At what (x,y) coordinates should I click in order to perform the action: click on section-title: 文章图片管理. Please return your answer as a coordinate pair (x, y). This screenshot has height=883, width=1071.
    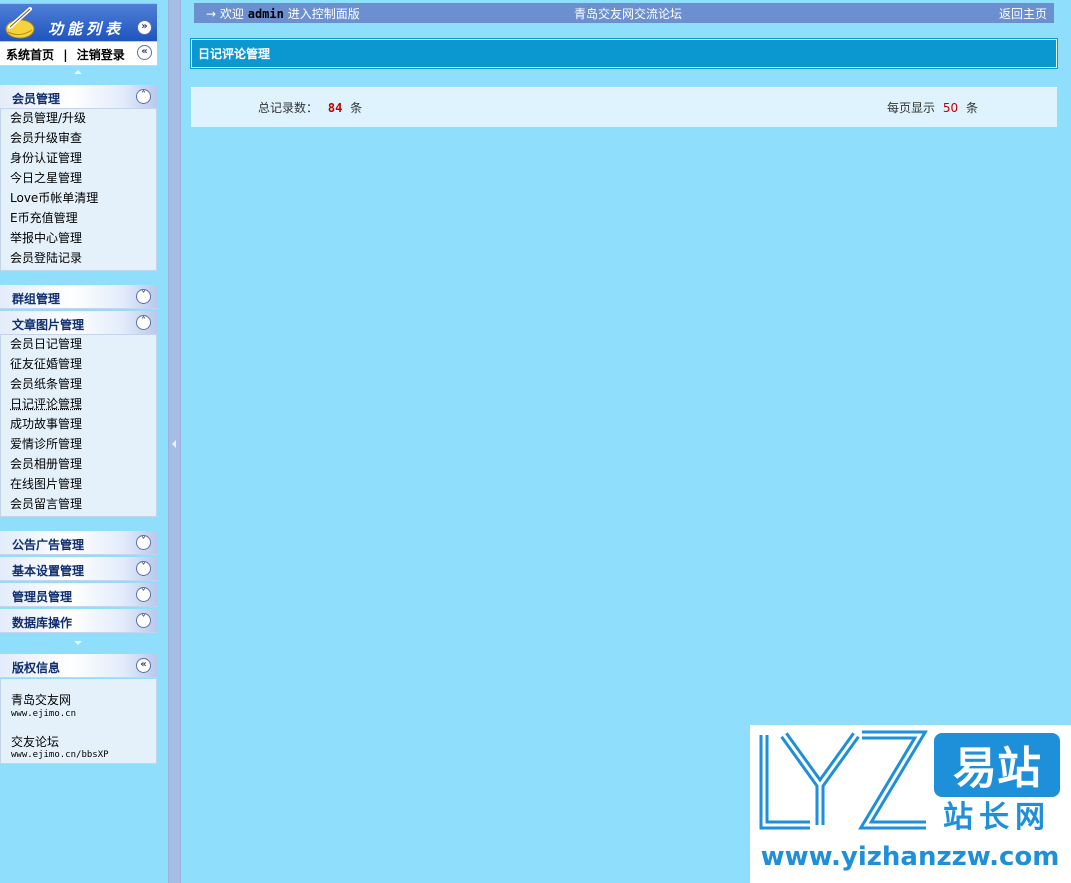
    Looking at the image, I should click on (48, 325).